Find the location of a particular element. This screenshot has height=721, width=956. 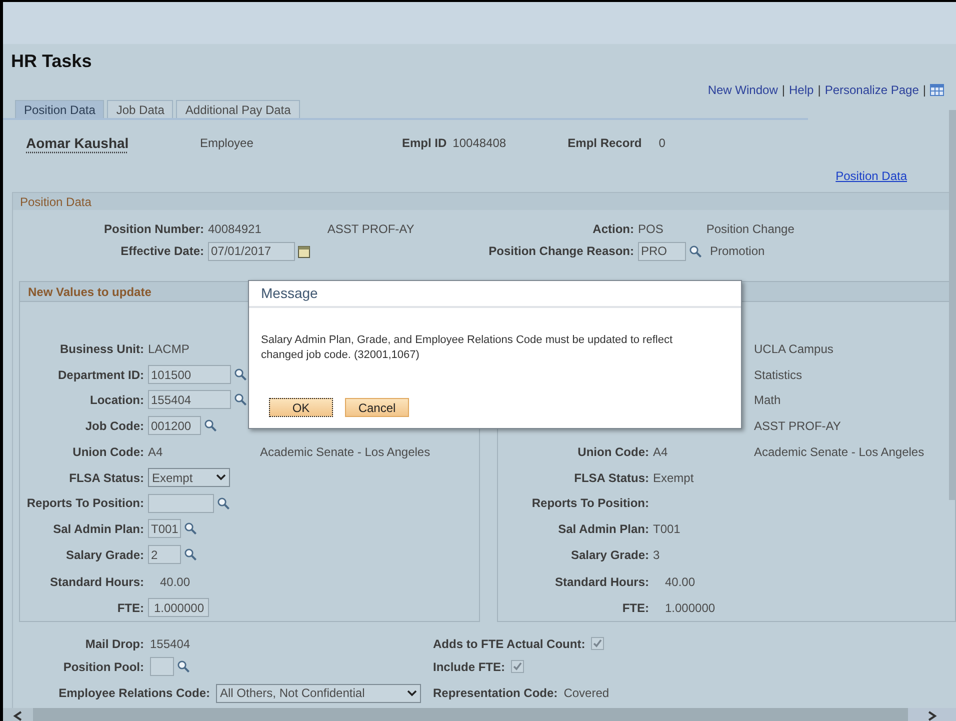

dialog-button: OK is located at coordinates (301, 407).